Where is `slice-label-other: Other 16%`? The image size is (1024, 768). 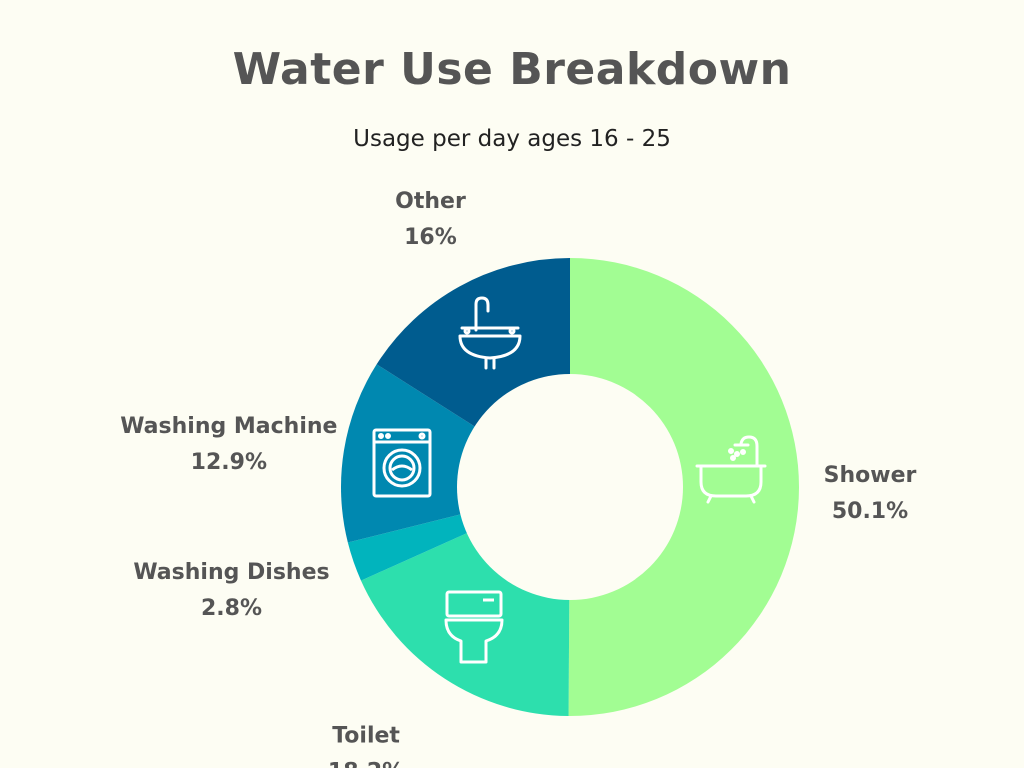
slice-label-other: Other 16% is located at coordinates (430, 219).